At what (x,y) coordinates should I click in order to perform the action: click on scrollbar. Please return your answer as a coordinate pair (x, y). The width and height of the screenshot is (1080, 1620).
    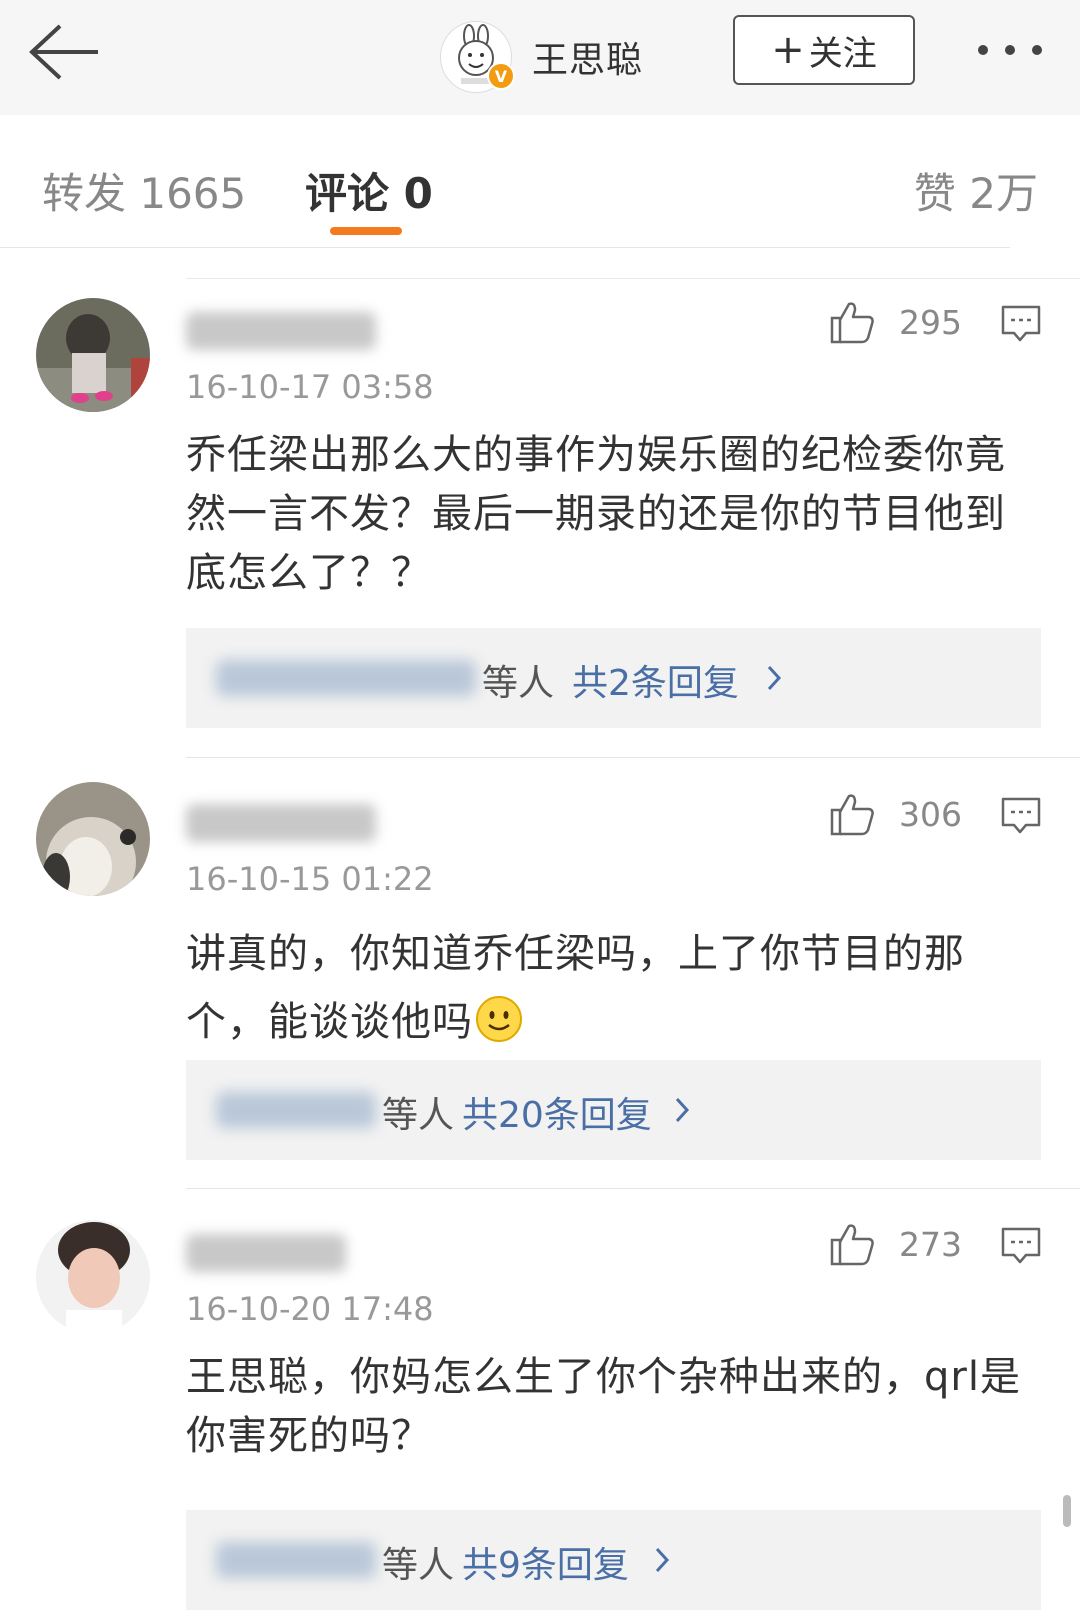
    Looking at the image, I should click on (1067, 1511).